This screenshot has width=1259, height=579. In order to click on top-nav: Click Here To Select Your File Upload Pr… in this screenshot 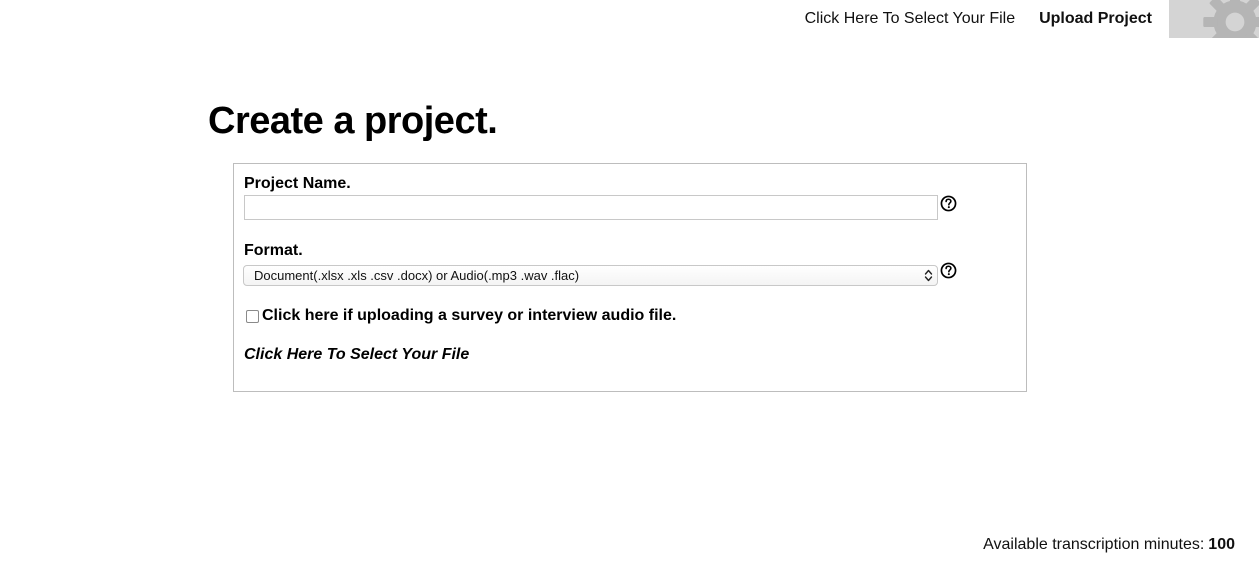, I will do `click(1032, 19)`.